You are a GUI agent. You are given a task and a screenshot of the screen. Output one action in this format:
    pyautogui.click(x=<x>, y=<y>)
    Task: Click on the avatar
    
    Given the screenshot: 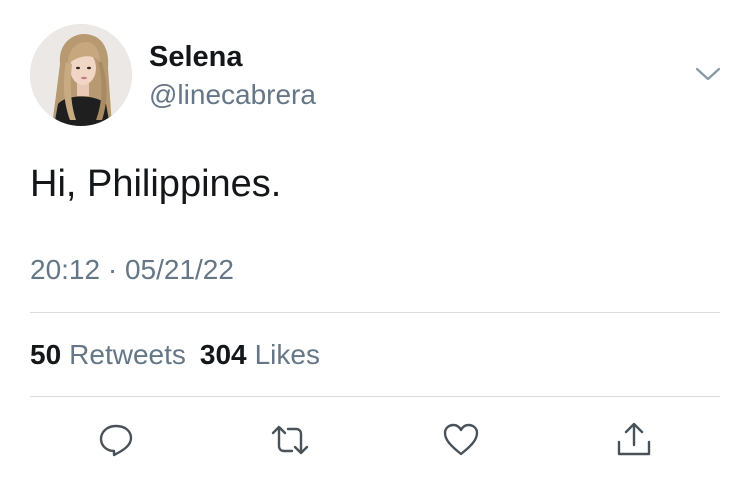 What is the action you would take?
    pyautogui.click(x=81, y=75)
    